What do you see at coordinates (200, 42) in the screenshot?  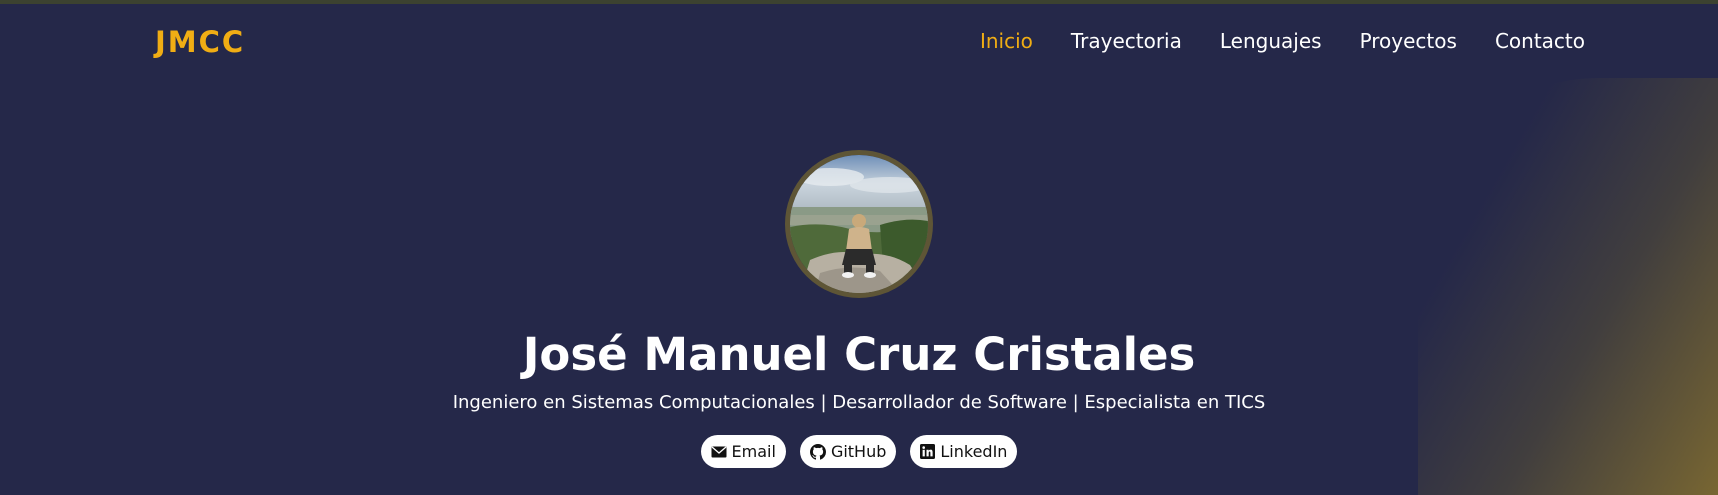 I see `site-logo: JMCC` at bounding box center [200, 42].